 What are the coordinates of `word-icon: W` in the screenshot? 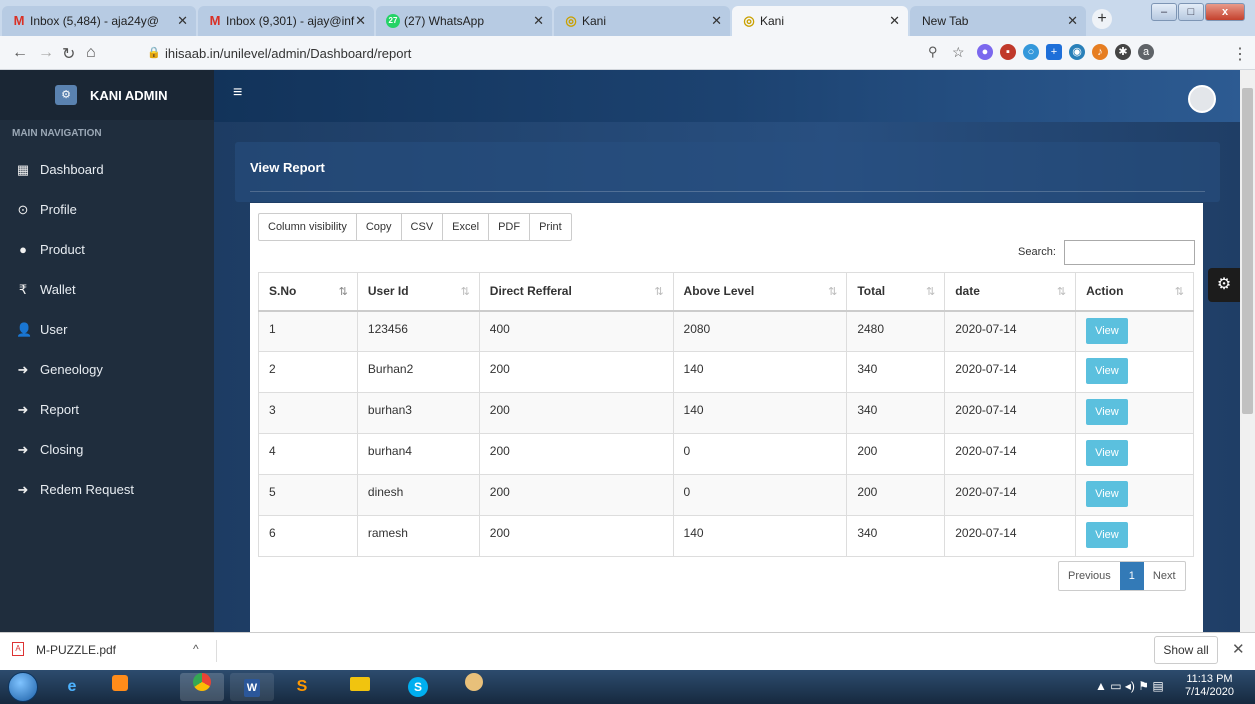 It's located at (252, 687).